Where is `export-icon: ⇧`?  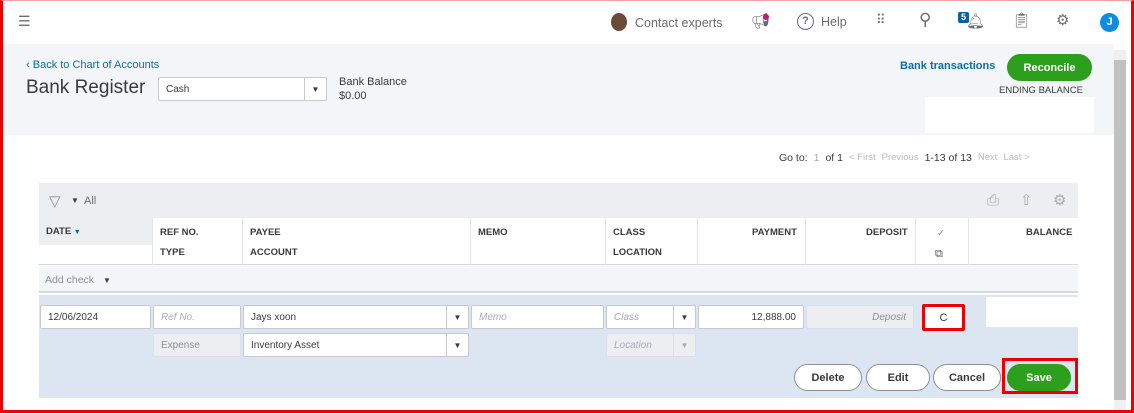
export-icon: ⇧ is located at coordinates (1026, 200).